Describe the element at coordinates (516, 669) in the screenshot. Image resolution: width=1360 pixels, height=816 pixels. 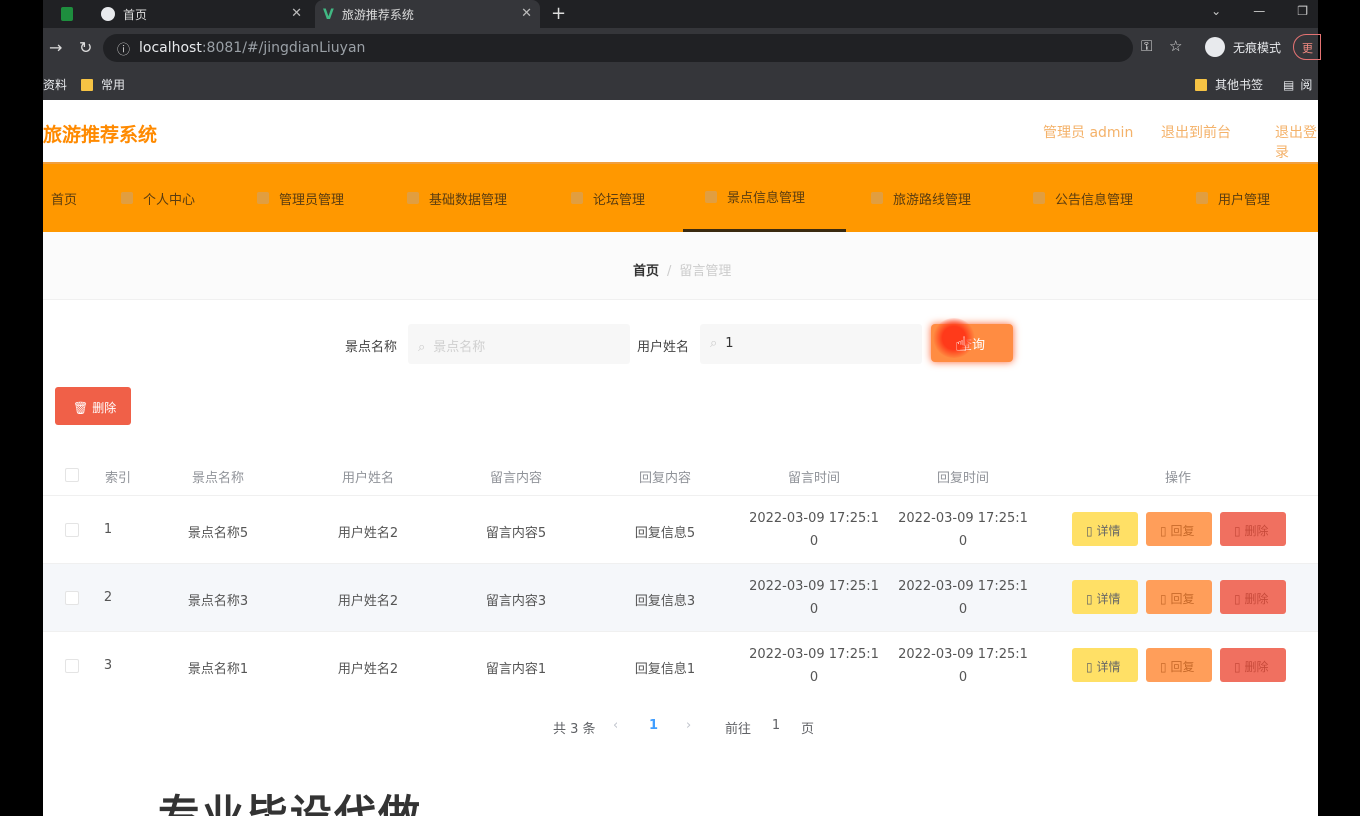
I see `cell-content: 留言内容1` at that location.